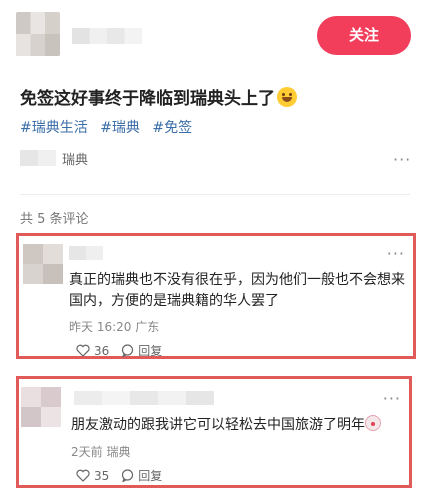 This screenshot has height=493, width=428. I want to click on comment-text-content: 朋友激动的跟我讲它可以轻松去中国旅游了明年, so click(218, 425).